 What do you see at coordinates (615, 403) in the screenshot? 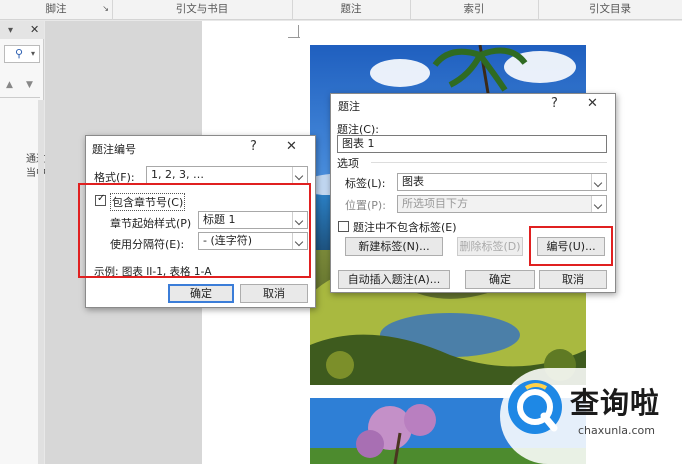
I see `logo-text: 查询啦` at bounding box center [615, 403].